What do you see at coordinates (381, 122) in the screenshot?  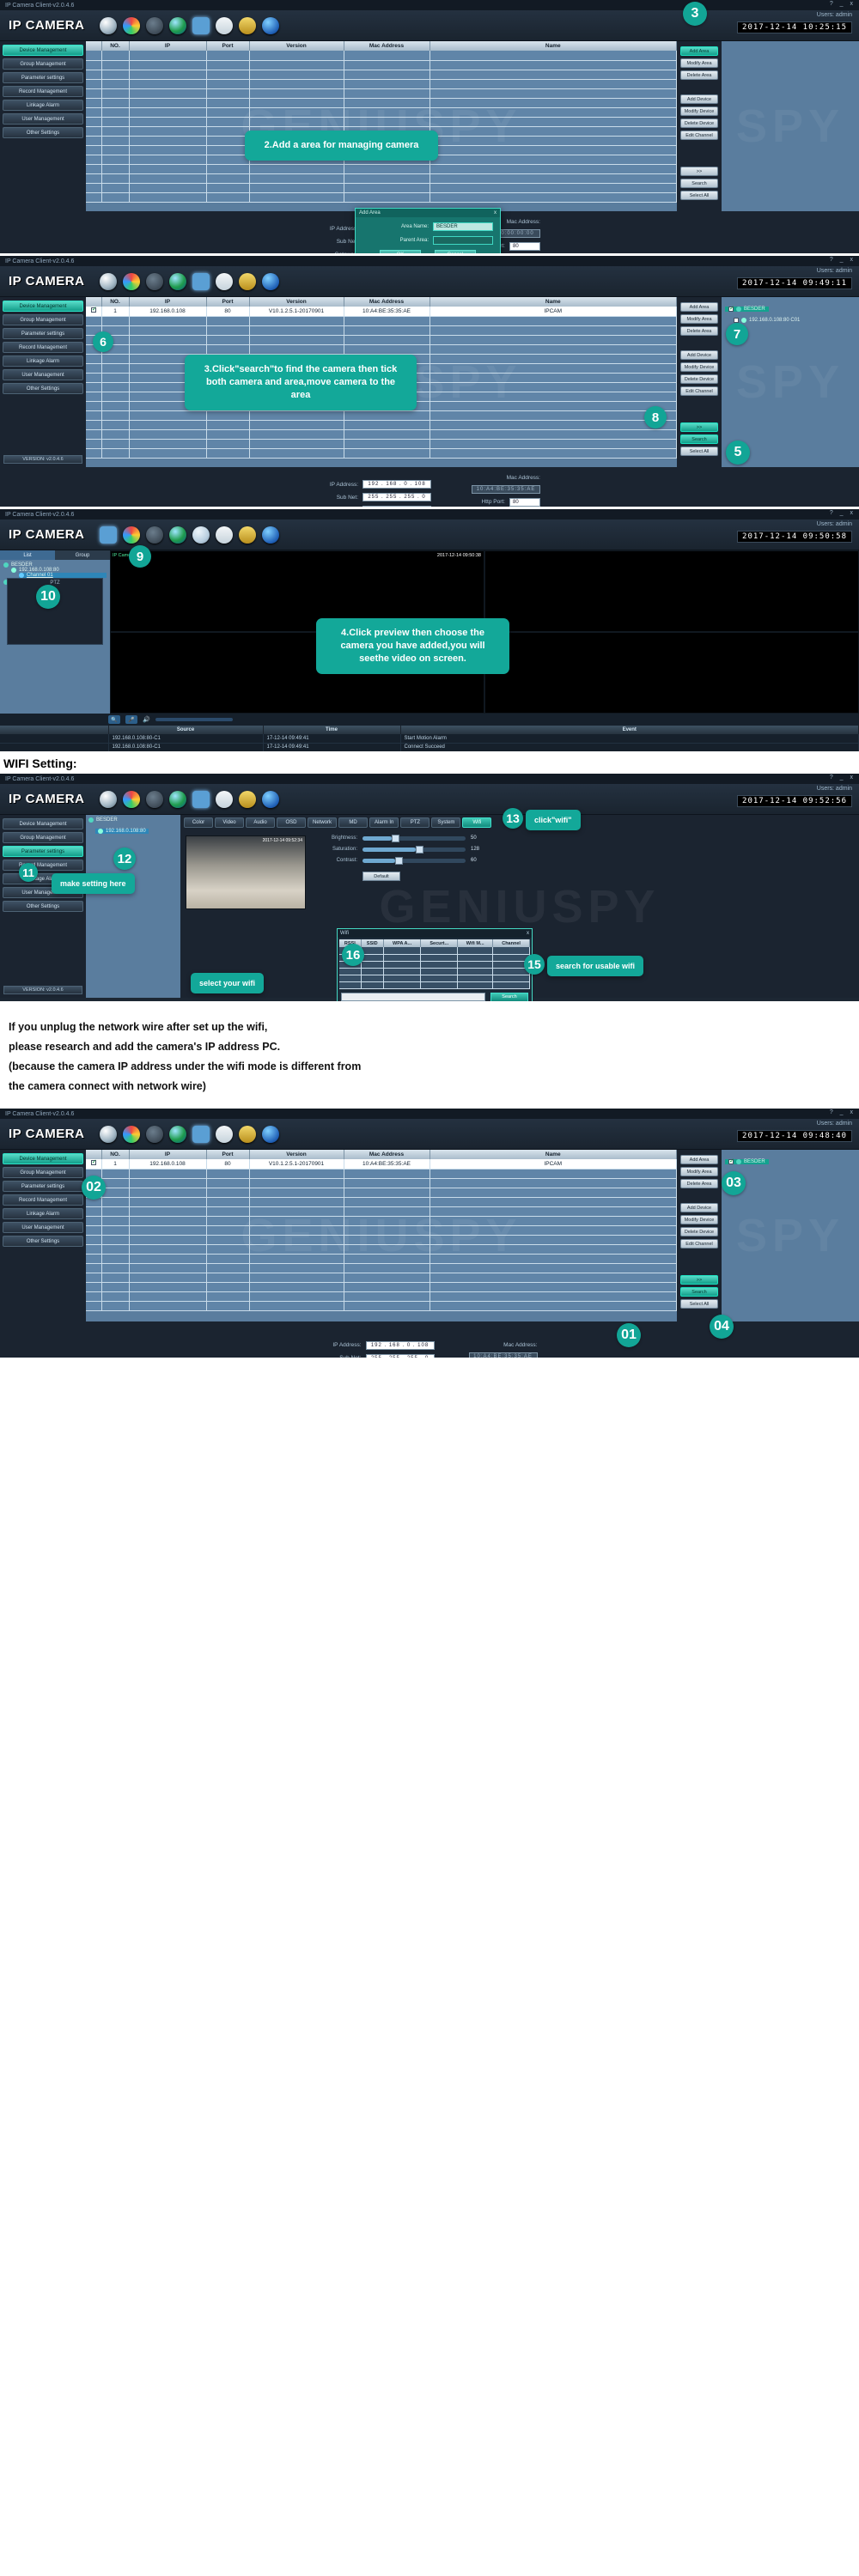 I see `device-table: NO. IP Port Version Mac Address Name` at bounding box center [381, 122].